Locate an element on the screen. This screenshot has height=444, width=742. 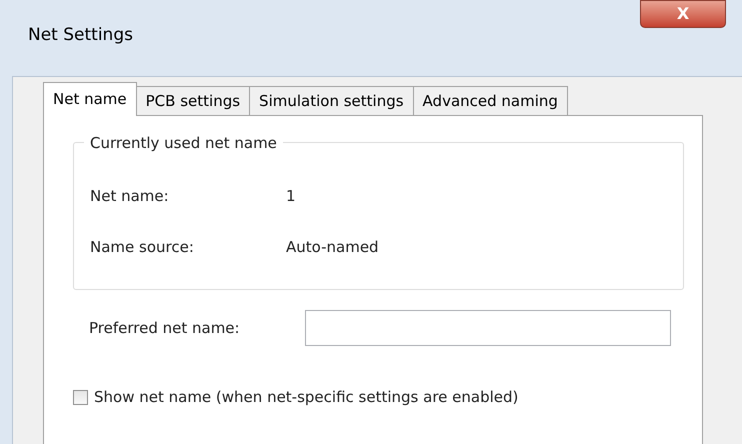
field-value: 1 is located at coordinates (291, 196).